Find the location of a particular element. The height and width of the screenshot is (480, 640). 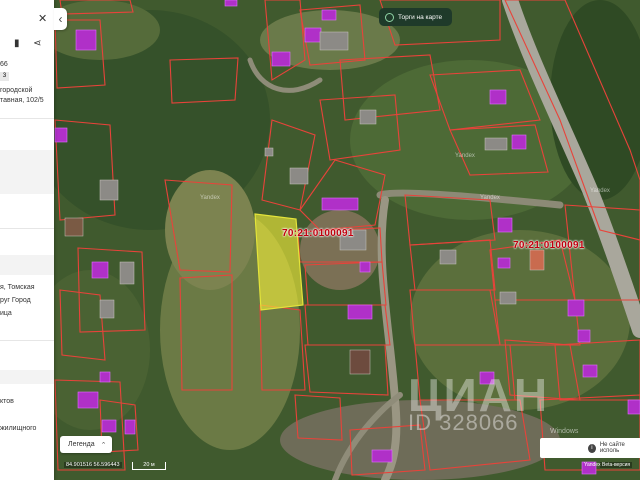

chevron-up-icon: ⌃ is located at coordinates (103, 445).